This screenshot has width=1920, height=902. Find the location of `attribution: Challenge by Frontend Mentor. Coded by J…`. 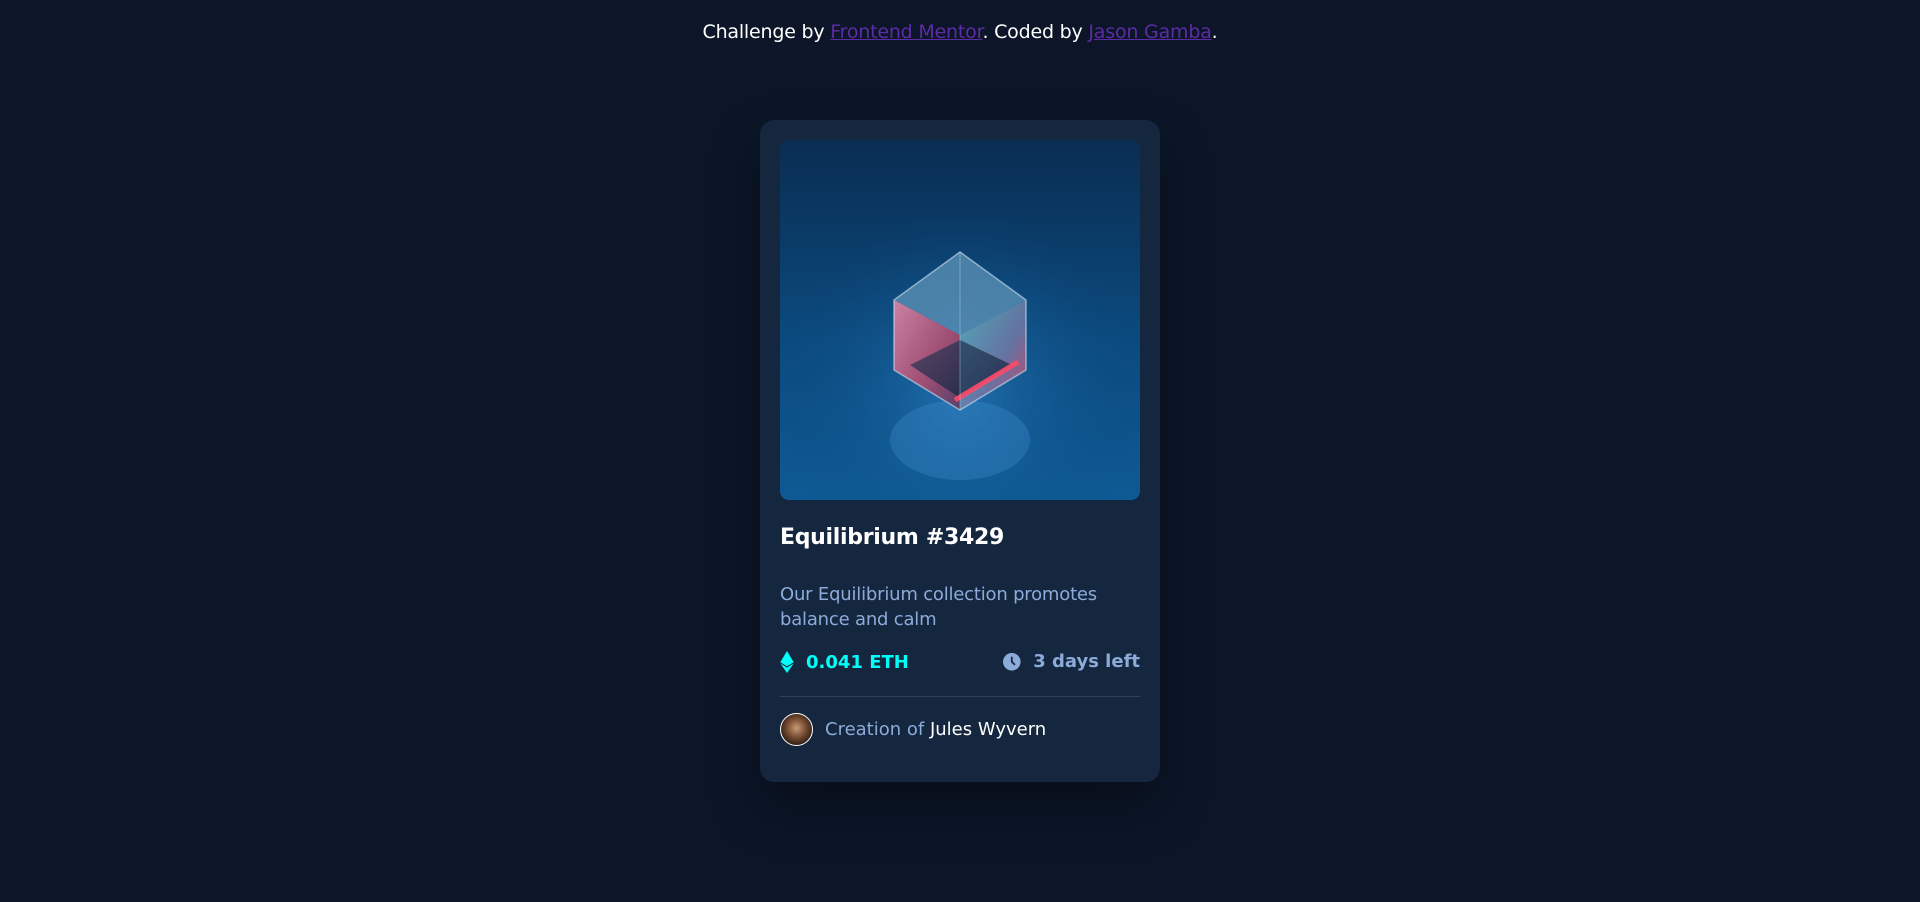

attribution: Challenge by Frontend Mentor. Coded by J… is located at coordinates (960, 32).